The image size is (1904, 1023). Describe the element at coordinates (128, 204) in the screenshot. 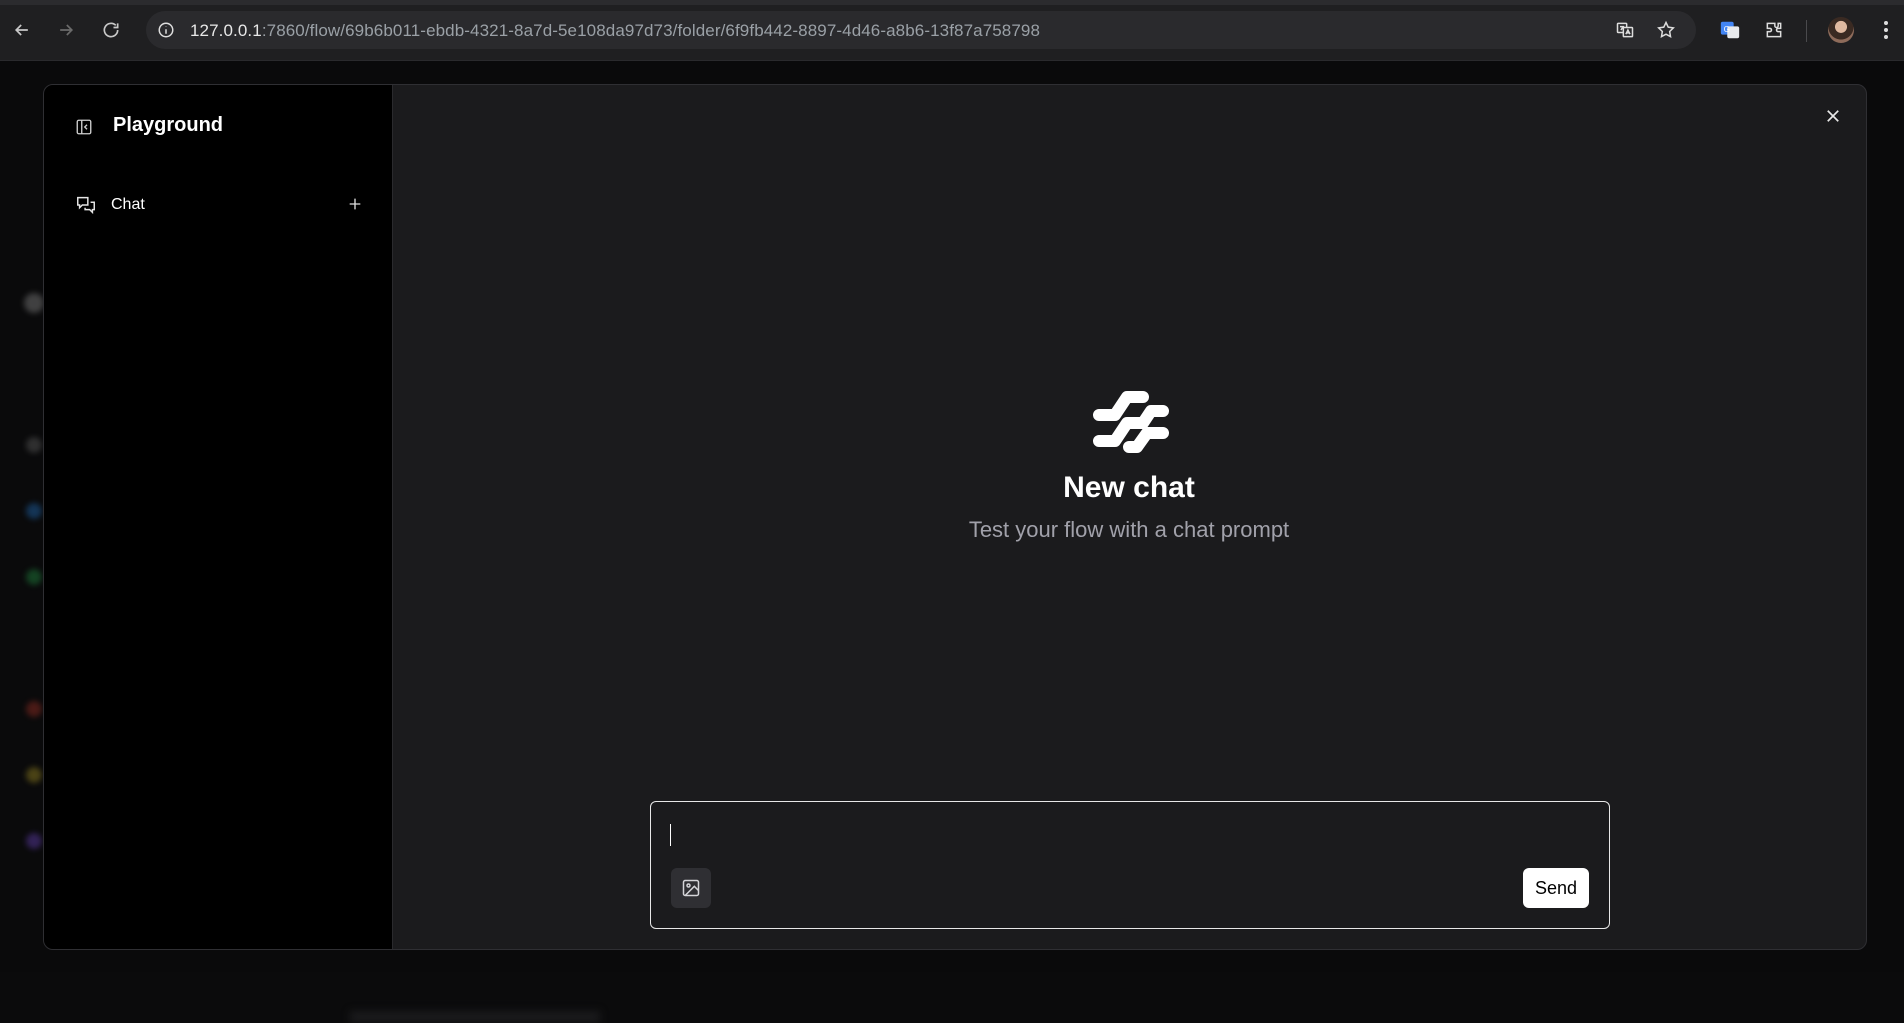

I see `sidebar-item-label: Chat` at that location.